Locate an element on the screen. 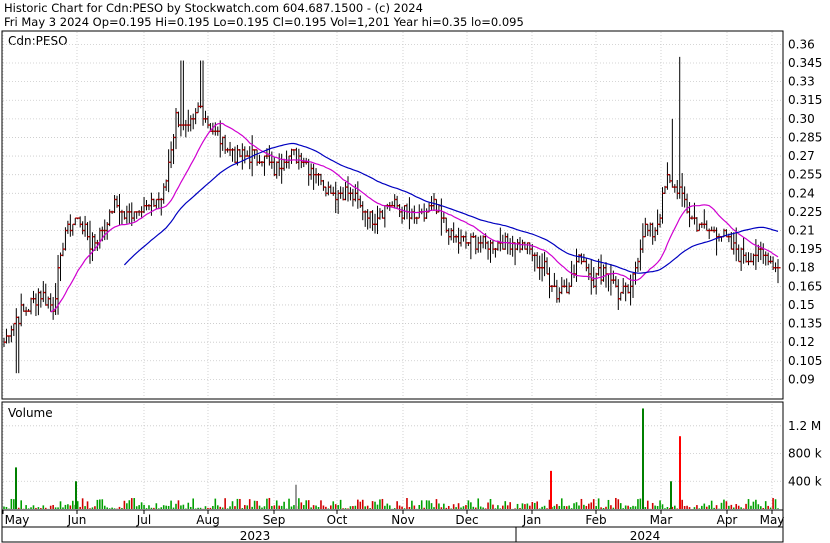 Image resolution: width=830 pixels, height=543 pixels. x-month-label: Mar is located at coordinates (661, 520).